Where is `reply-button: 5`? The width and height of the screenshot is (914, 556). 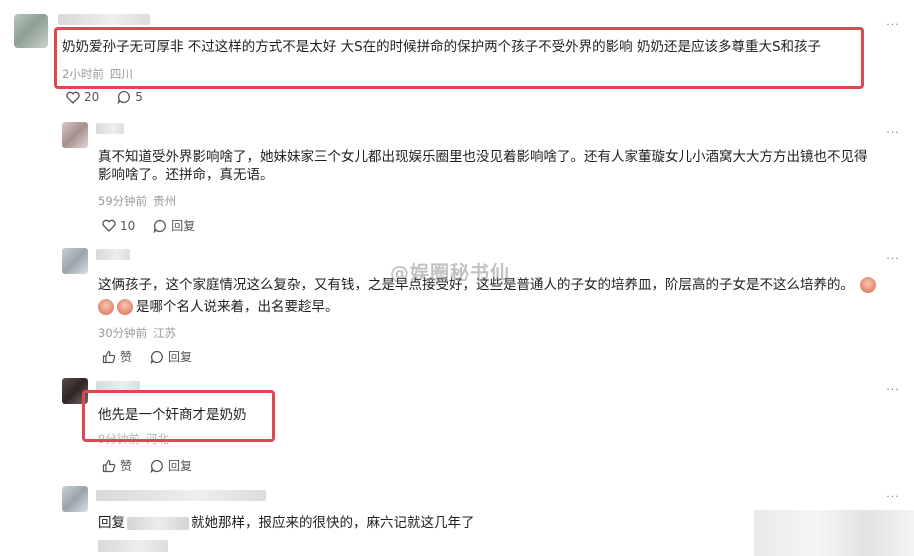 reply-button: 5 is located at coordinates (130, 97).